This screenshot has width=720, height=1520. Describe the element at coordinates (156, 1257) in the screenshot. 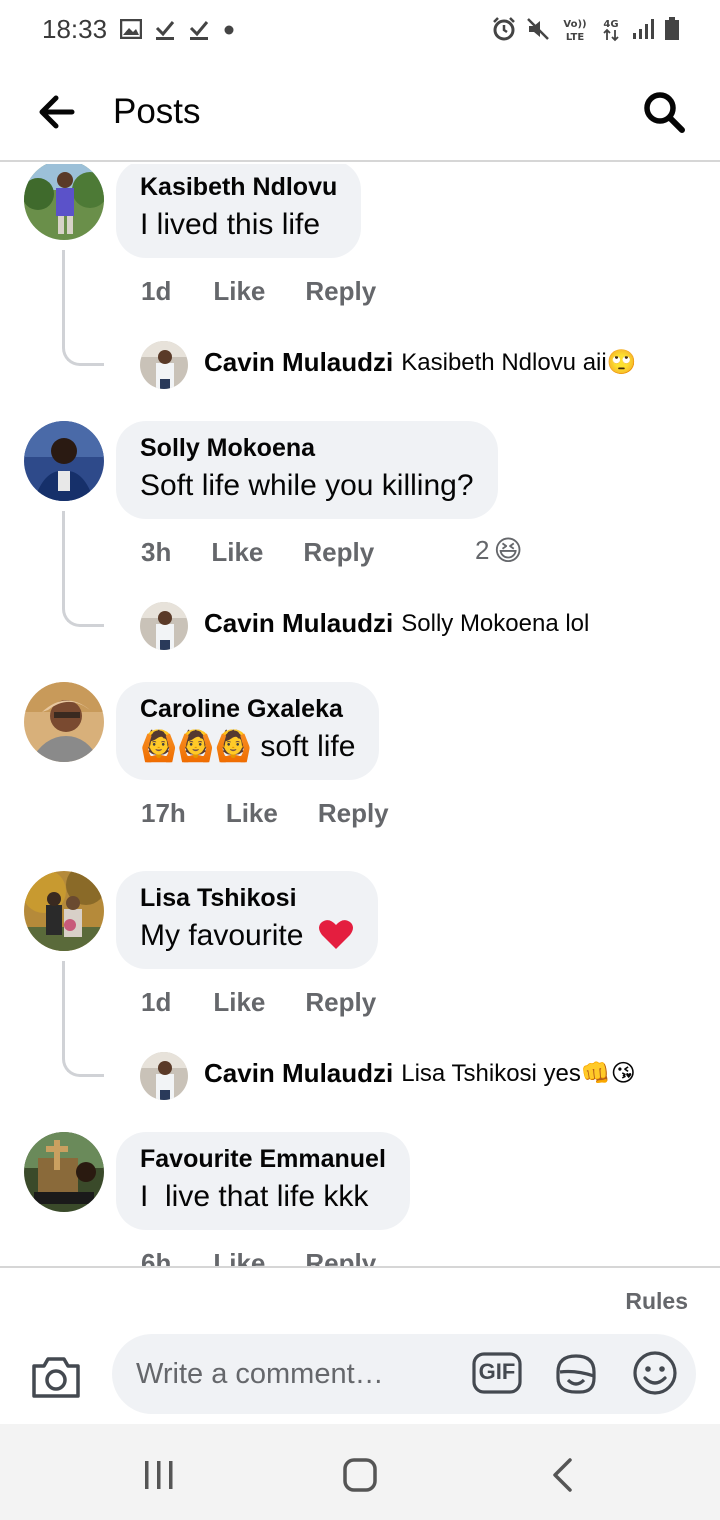

I see `comment-time: 6h` at that location.